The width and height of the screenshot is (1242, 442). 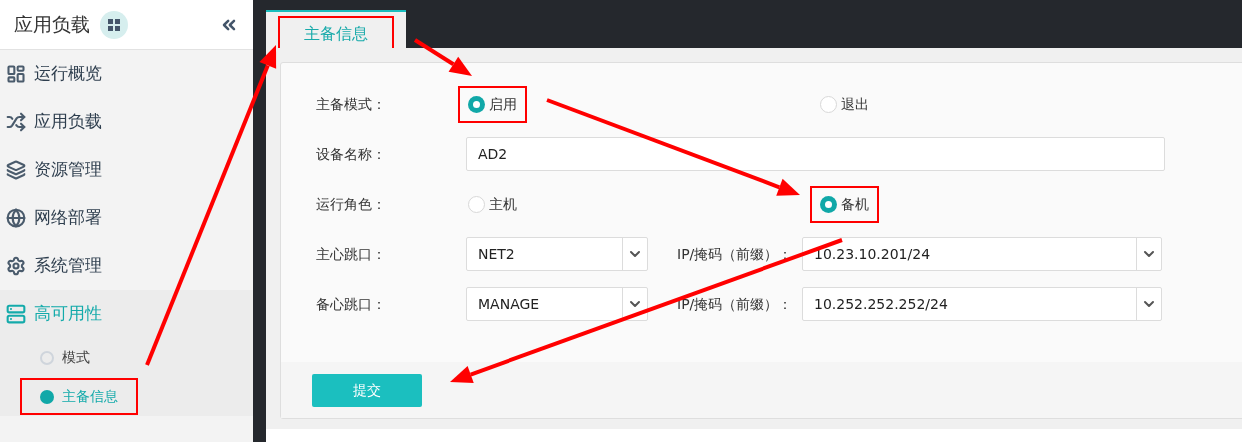 I want to click on logo-icon, so click(x=114, y=24).